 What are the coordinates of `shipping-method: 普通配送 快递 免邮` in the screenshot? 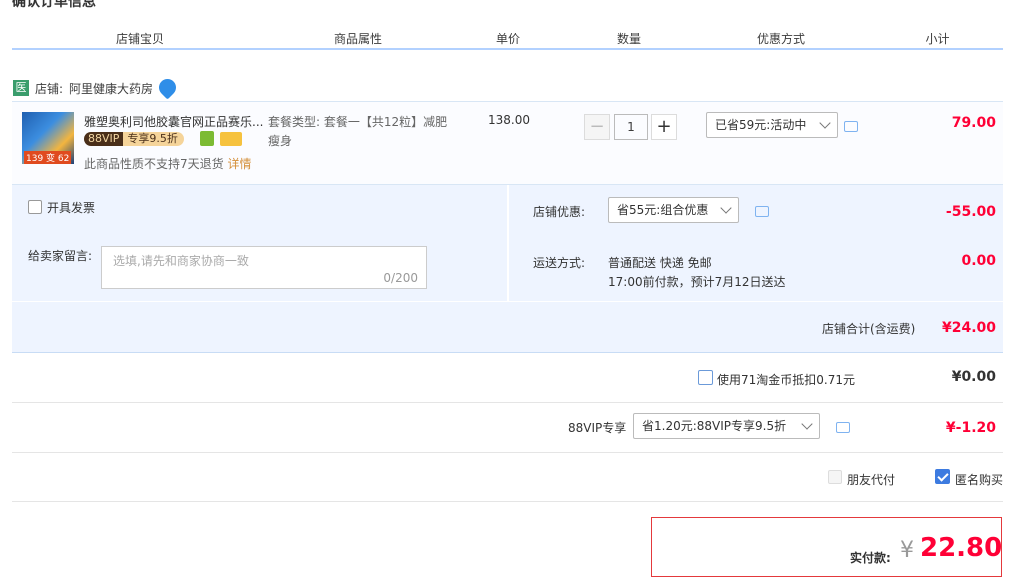 It's located at (660, 263).